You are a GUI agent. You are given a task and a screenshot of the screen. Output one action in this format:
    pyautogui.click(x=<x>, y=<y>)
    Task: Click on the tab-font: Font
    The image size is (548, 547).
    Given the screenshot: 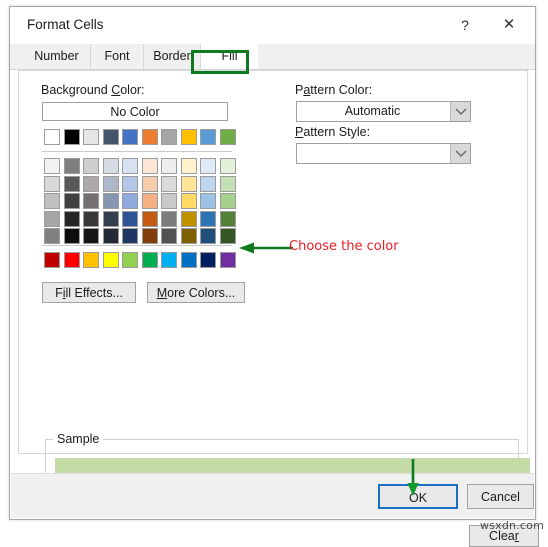 What is the action you would take?
    pyautogui.click(x=117, y=56)
    